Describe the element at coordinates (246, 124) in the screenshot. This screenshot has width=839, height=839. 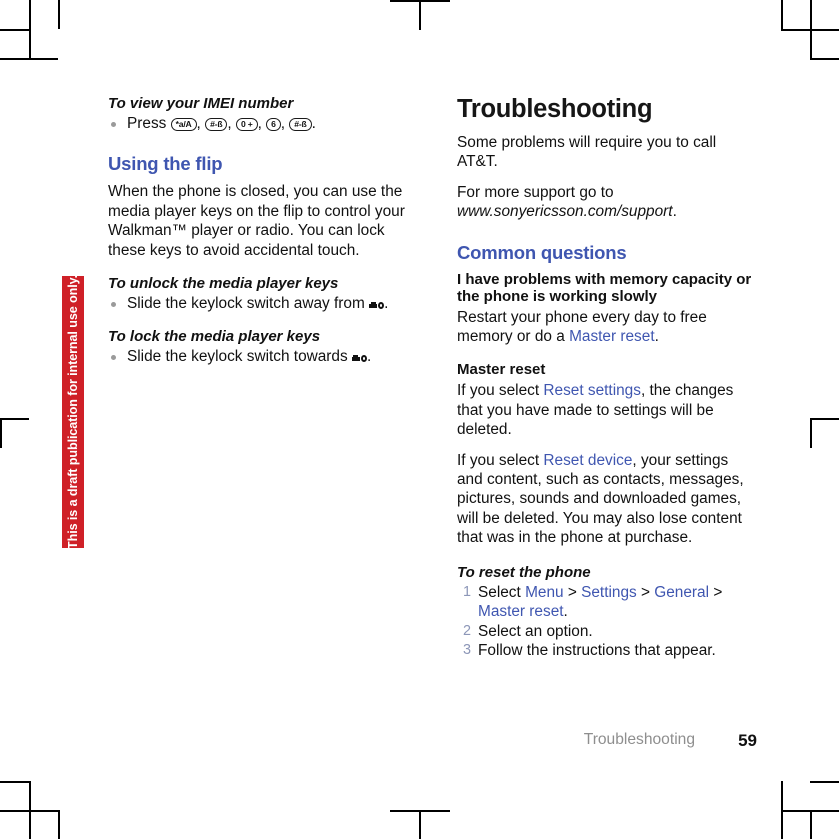
I see `keycap-zero-plus: 0 +` at that location.